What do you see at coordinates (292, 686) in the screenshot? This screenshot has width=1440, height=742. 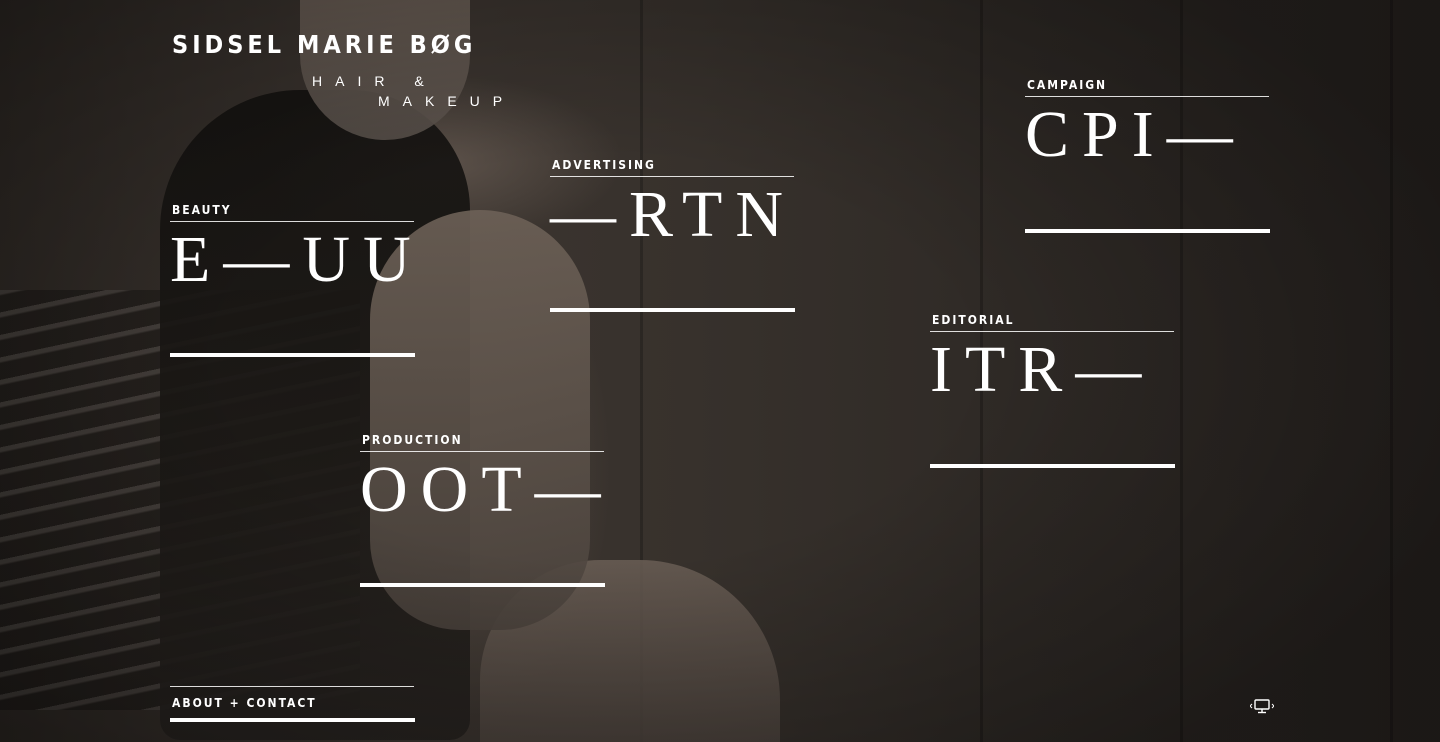 I see `about-divider` at bounding box center [292, 686].